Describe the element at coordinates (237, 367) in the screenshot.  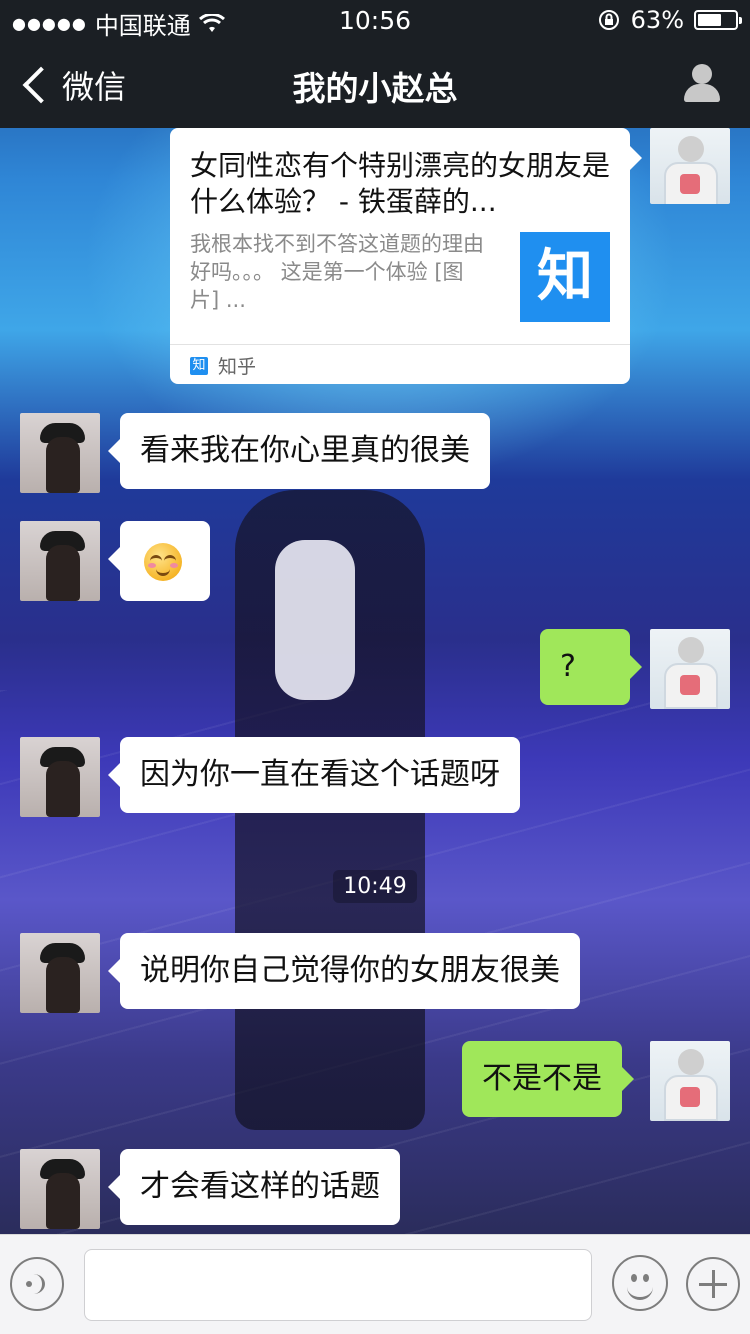
I see `source-name: 知乎` at that location.